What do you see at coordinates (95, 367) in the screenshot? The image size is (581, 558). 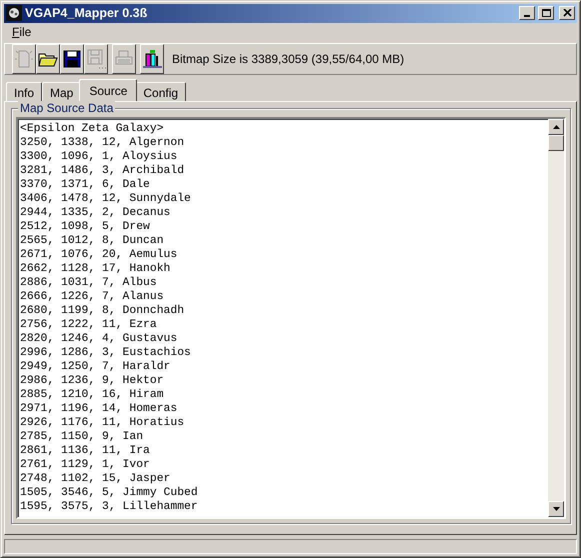 I see `text-line: 2949, 1250, 7, Haraldr` at bounding box center [95, 367].